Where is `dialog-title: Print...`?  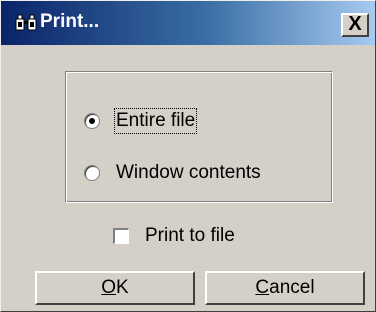
dialog-title: Print... is located at coordinates (70, 21).